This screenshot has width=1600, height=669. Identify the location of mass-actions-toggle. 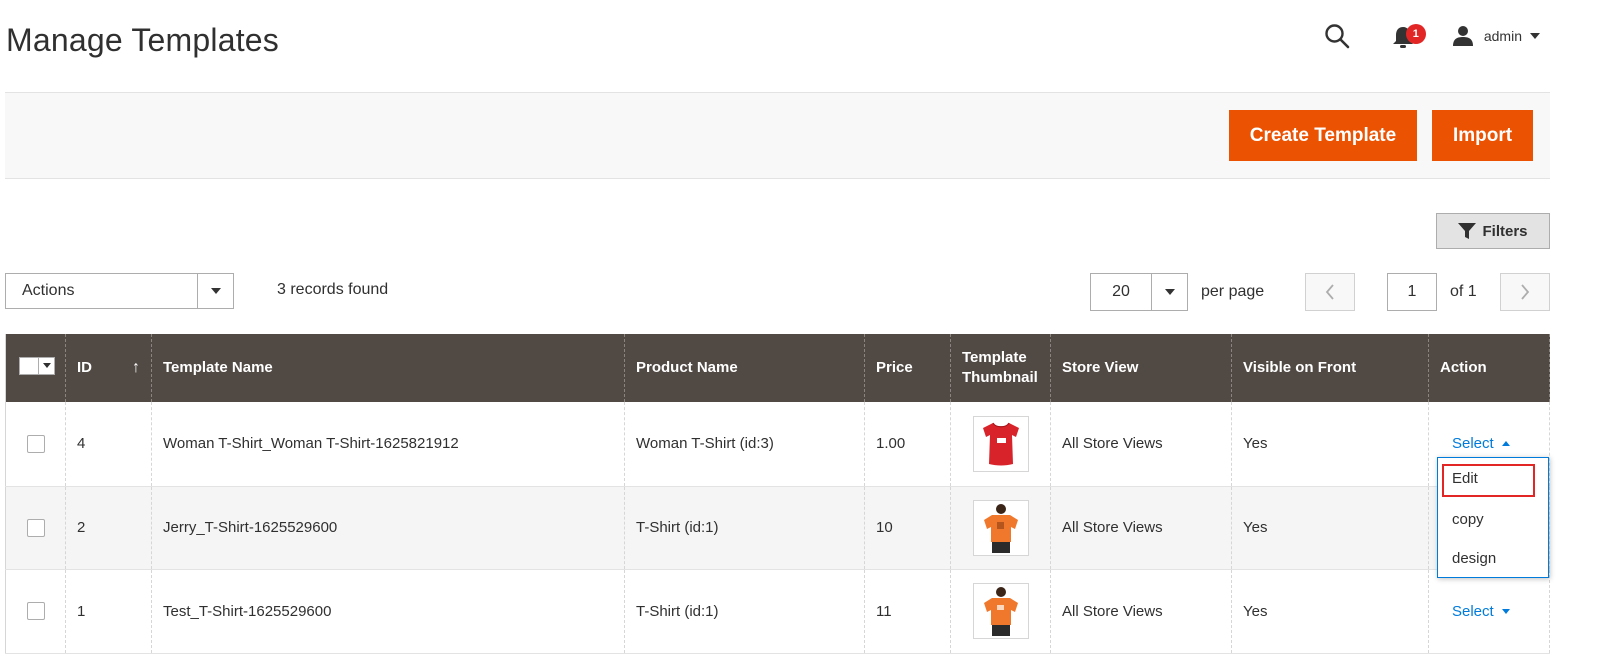
(215, 291).